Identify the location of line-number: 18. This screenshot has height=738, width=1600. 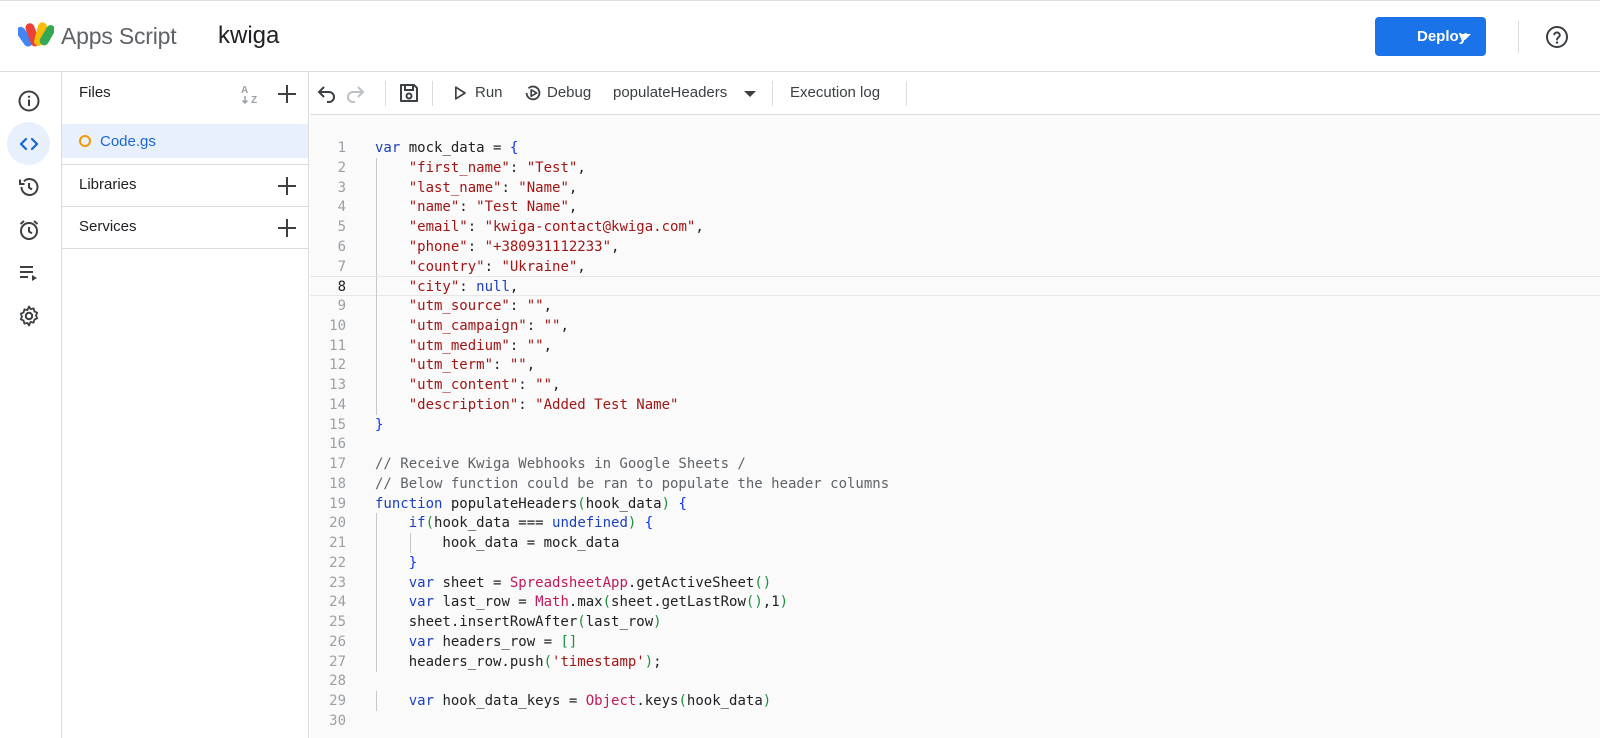
(337, 483).